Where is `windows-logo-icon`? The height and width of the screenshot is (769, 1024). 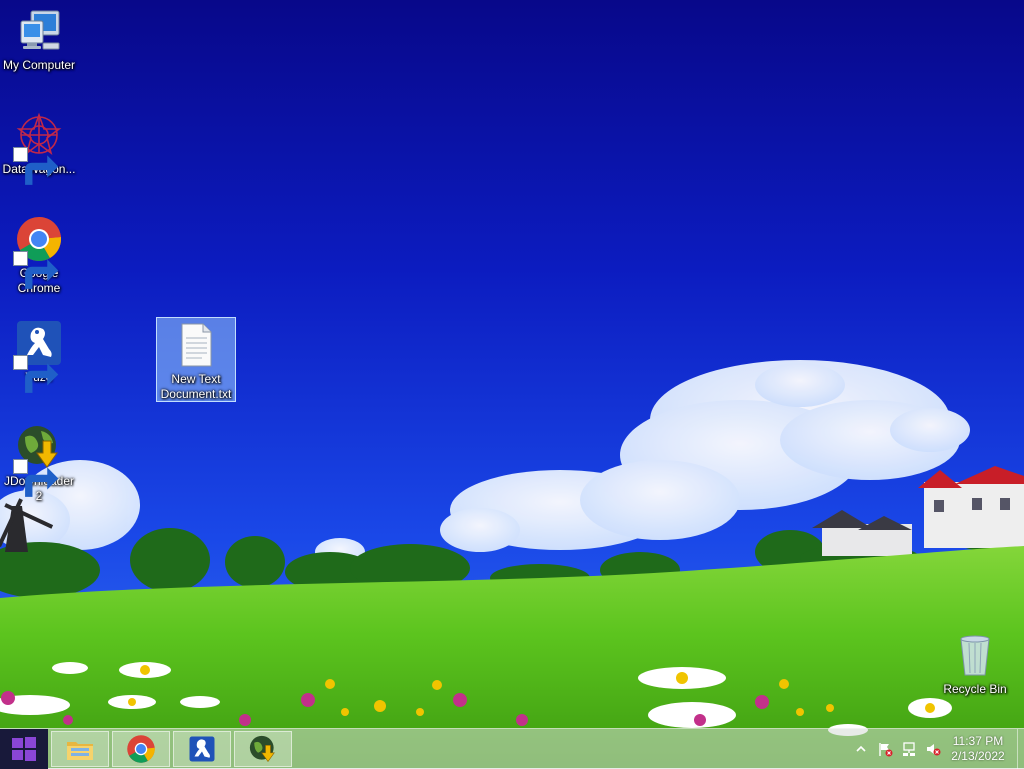
windows-logo-icon is located at coordinates (24, 749).